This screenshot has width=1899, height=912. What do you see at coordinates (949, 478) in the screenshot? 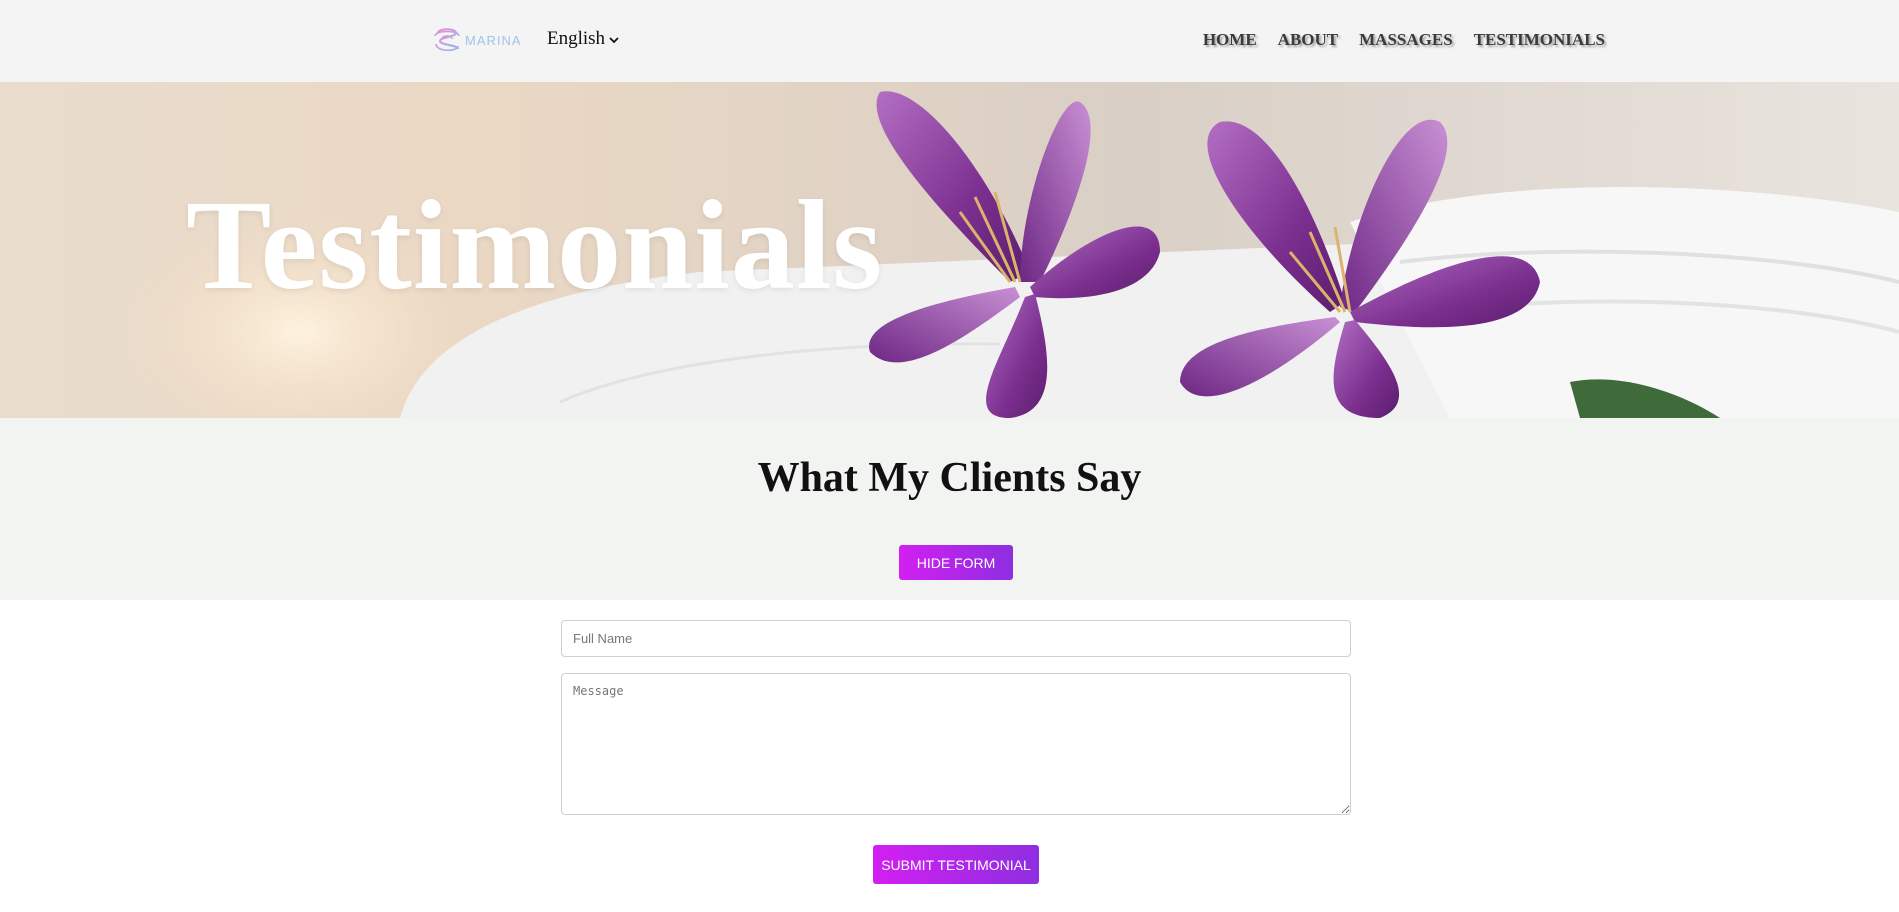
I see `section-title: What My Clients Say` at bounding box center [949, 478].